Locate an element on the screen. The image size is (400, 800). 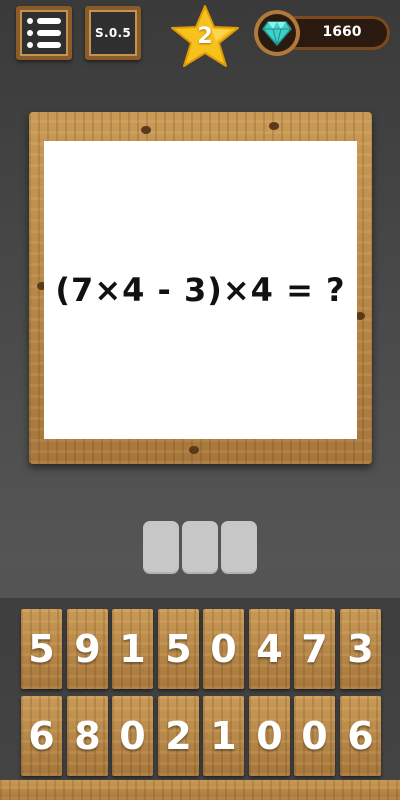
sos-label: S.0.5 is located at coordinates (113, 33).